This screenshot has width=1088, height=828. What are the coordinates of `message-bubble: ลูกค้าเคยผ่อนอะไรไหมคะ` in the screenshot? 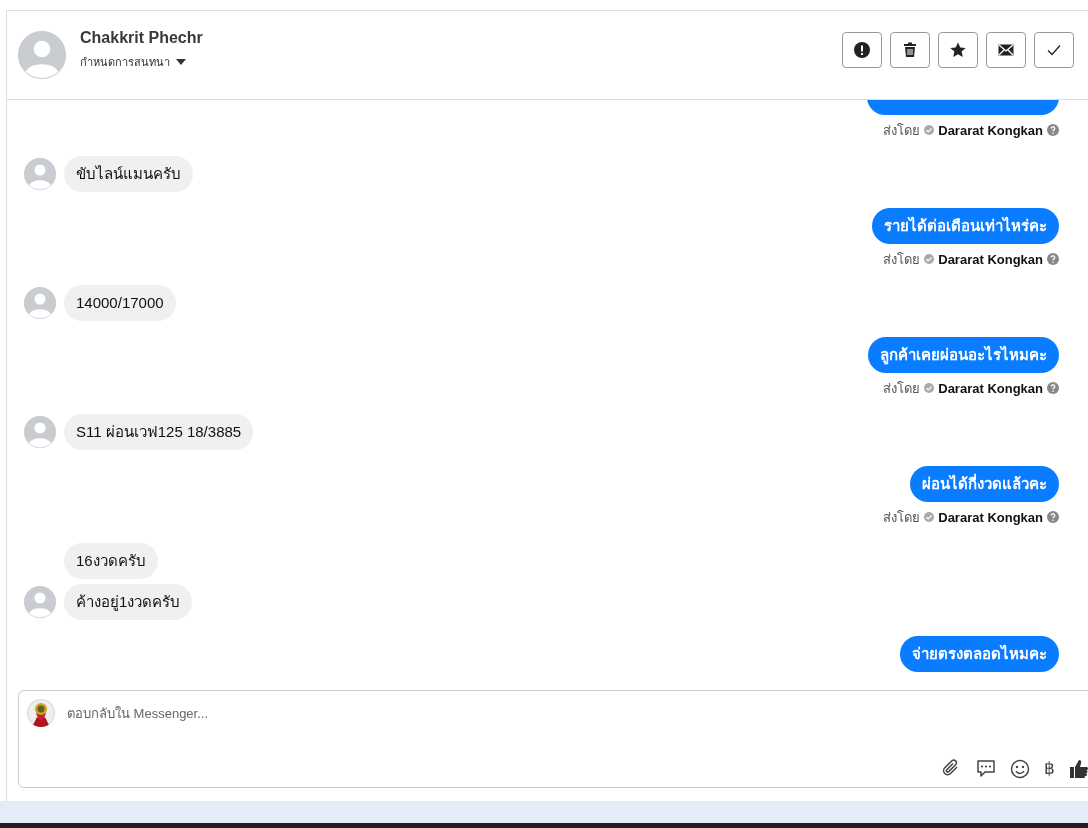 It's located at (963, 355).